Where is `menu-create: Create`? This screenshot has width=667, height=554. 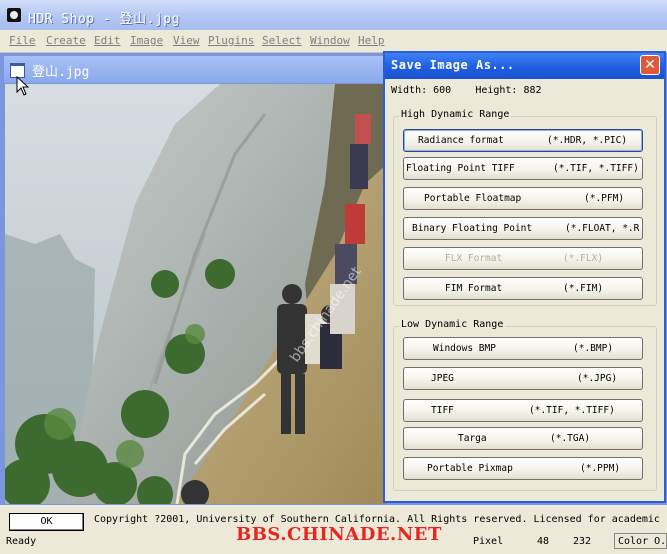 menu-create: Create is located at coordinates (66, 40).